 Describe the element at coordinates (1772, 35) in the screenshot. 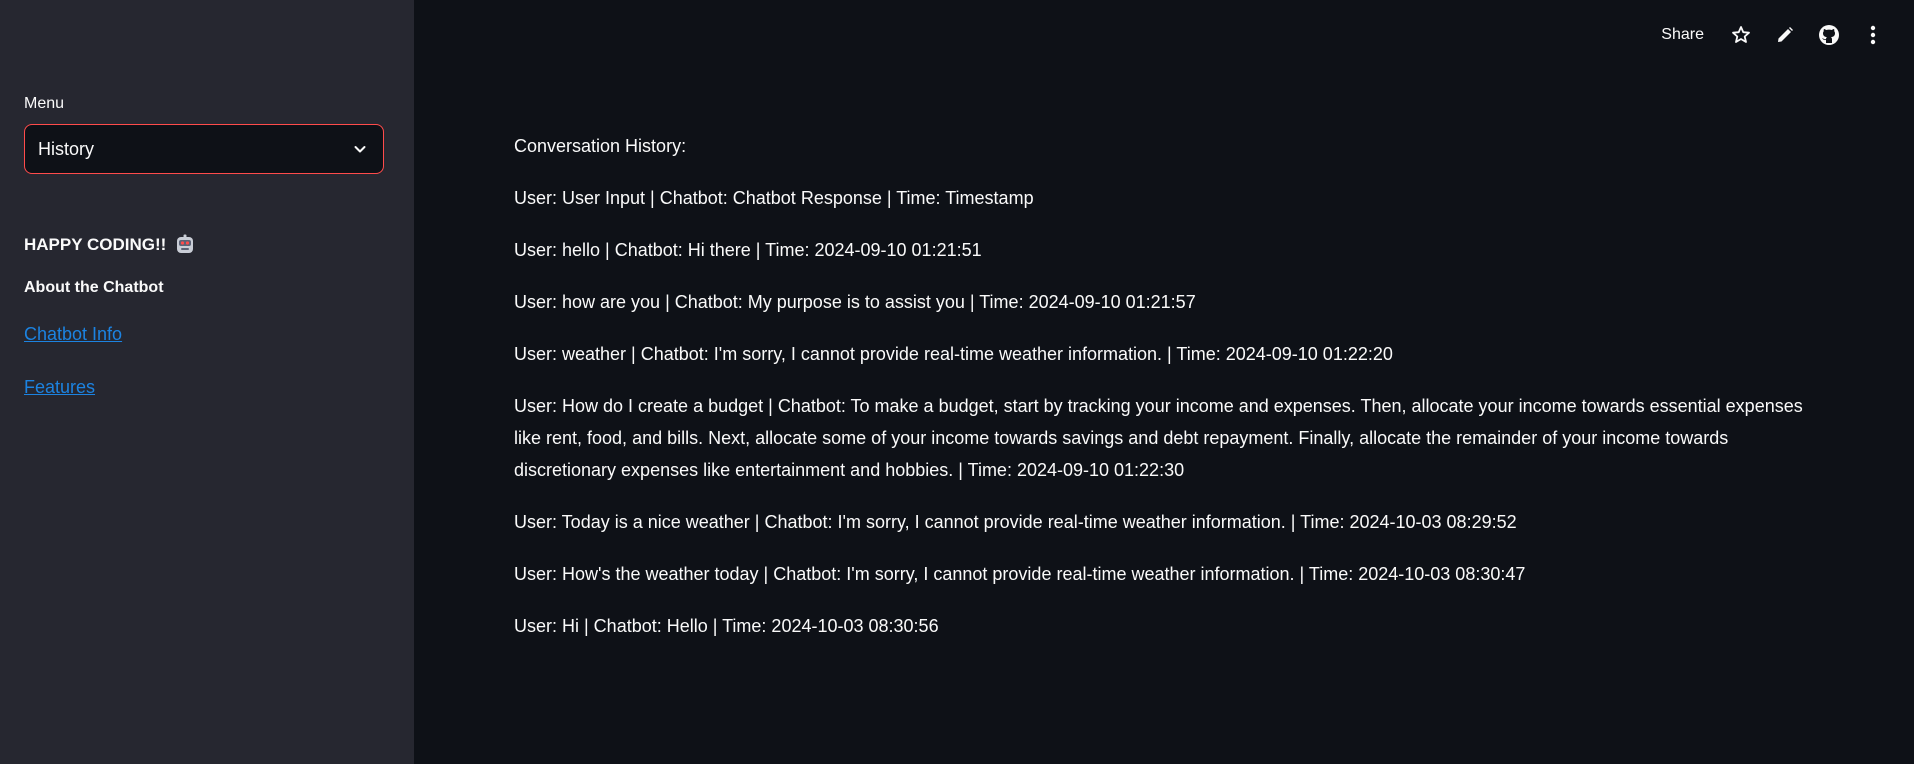

I see `header-toolbar: Share` at that location.